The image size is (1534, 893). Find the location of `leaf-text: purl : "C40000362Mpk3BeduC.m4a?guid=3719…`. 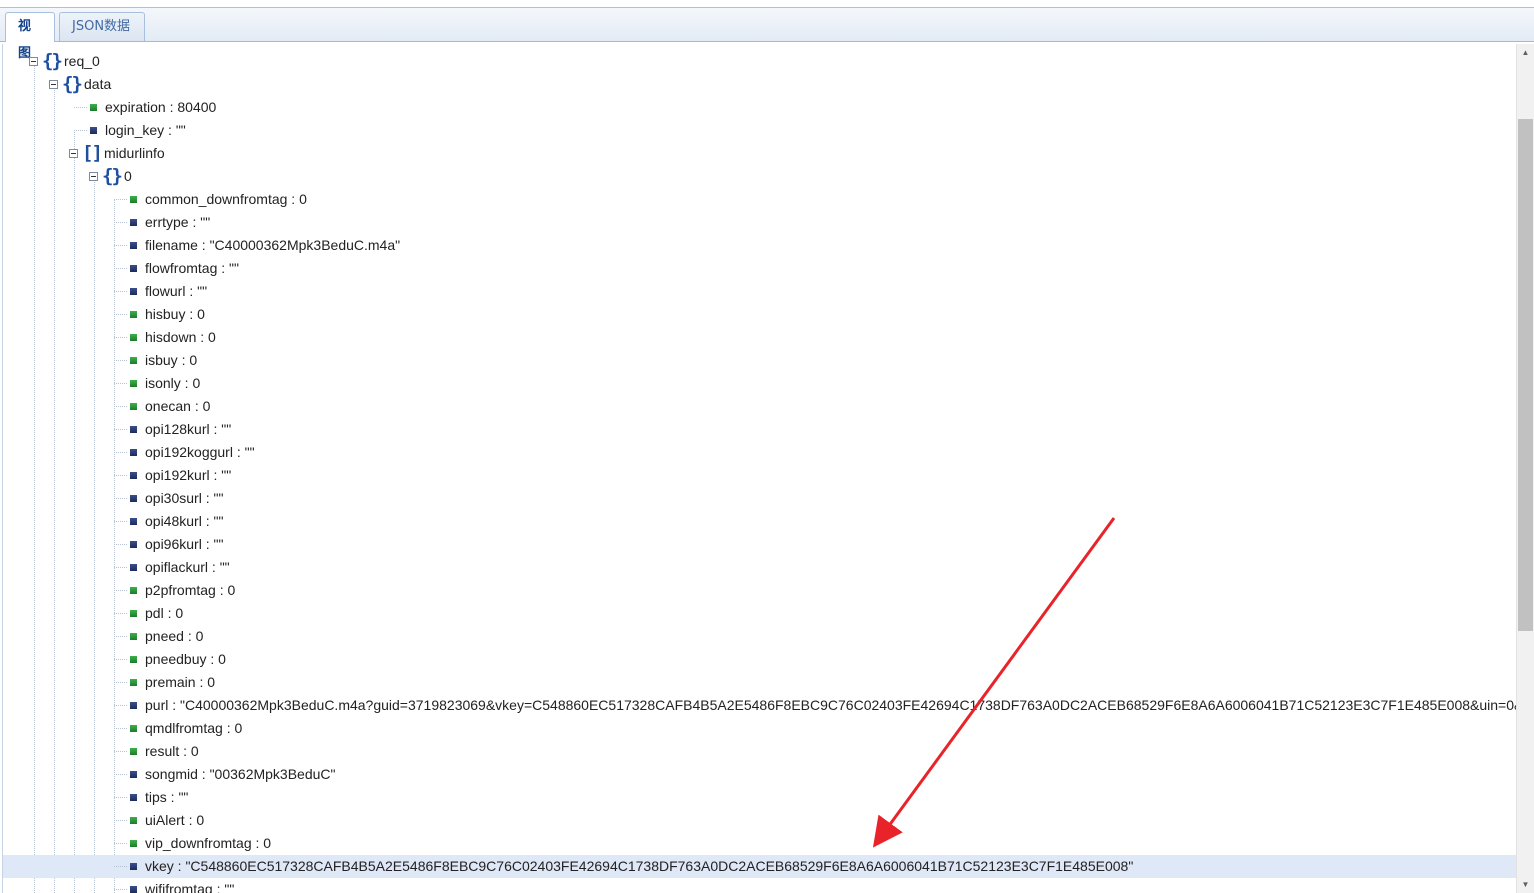

leaf-text: purl : "C40000362Mpk3BeduC.m4a?guid=3719… is located at coordinates (831, 705).